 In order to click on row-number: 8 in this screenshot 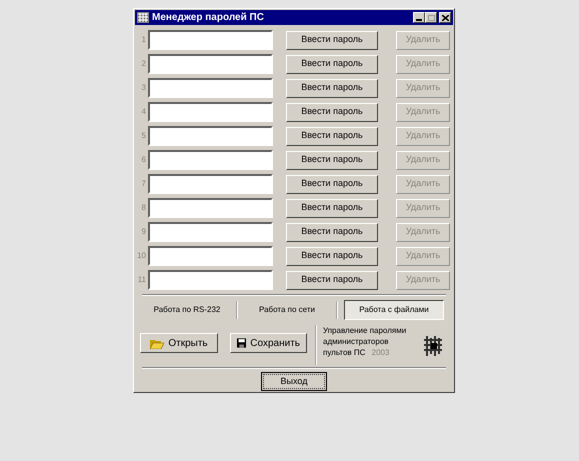, I will do `click(143, 208)`.